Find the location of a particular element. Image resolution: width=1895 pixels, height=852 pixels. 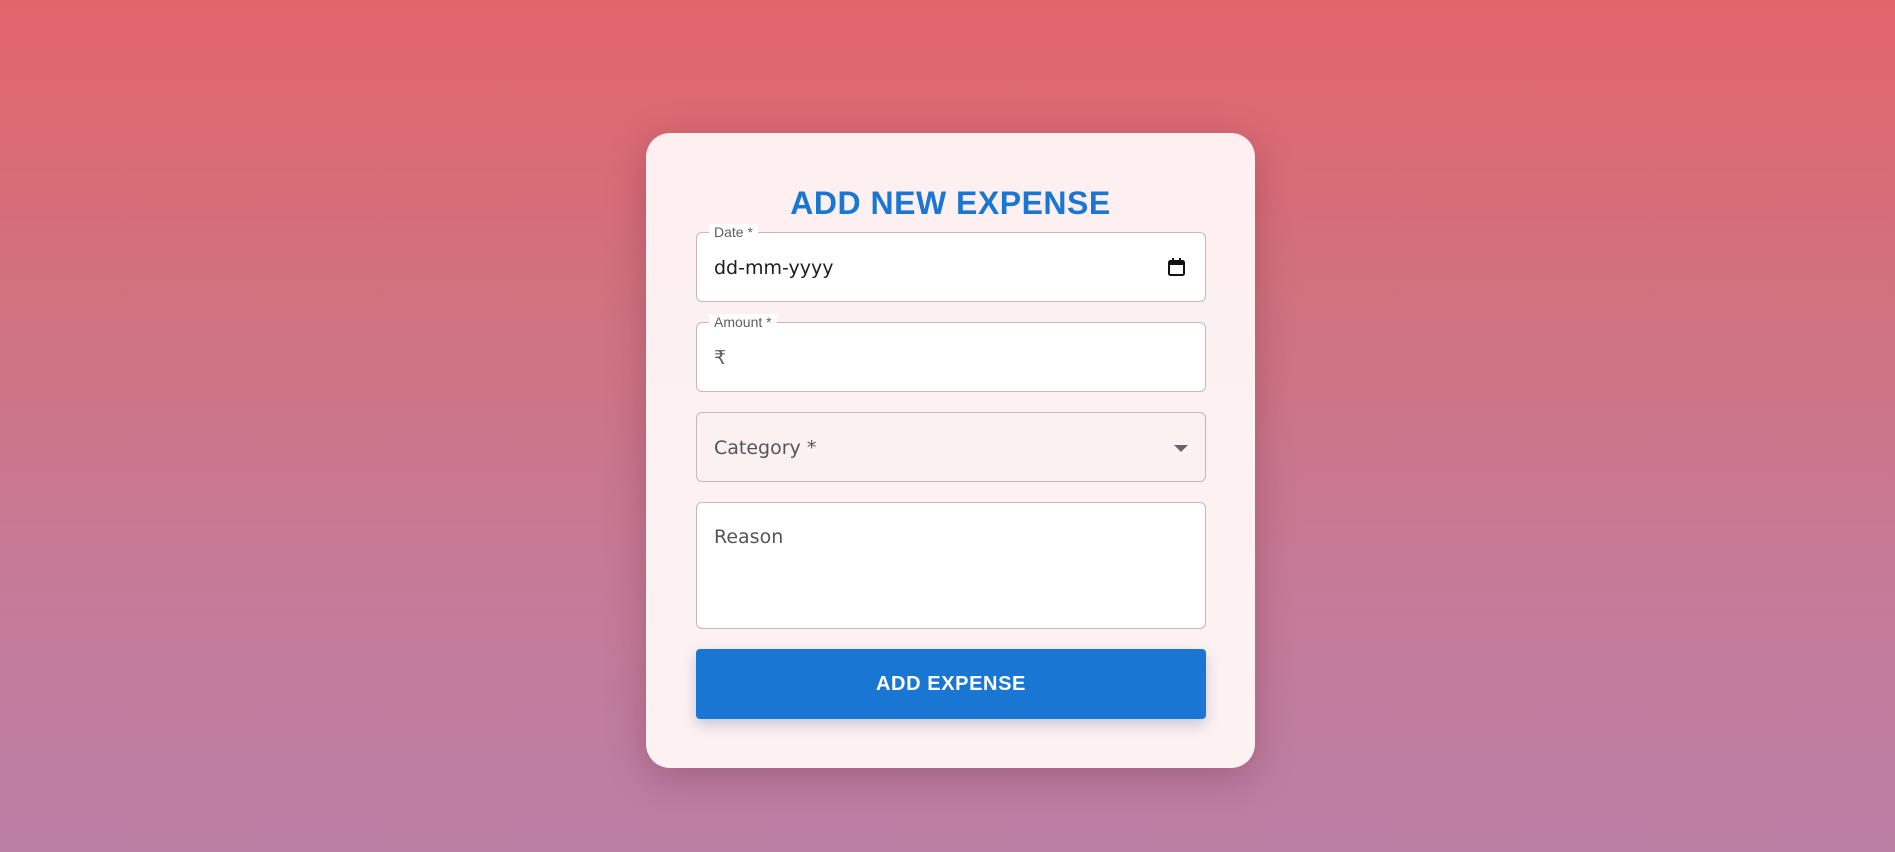

rupee-symbol: ₹ is located at coordinates (720, 358).